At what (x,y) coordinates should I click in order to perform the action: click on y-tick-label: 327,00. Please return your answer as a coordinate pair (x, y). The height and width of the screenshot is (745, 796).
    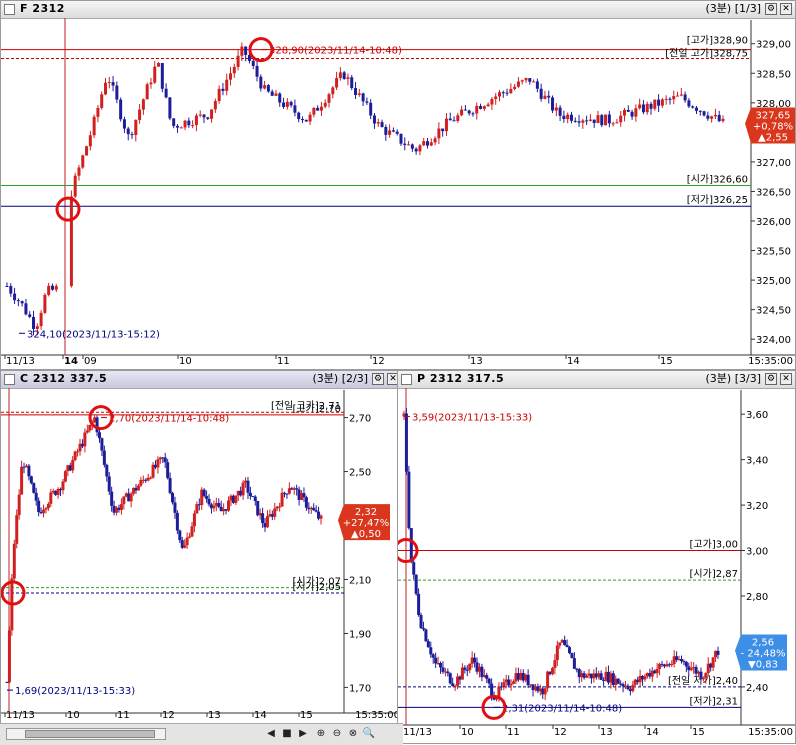
    Looking at the image, I should click on (773, 163).